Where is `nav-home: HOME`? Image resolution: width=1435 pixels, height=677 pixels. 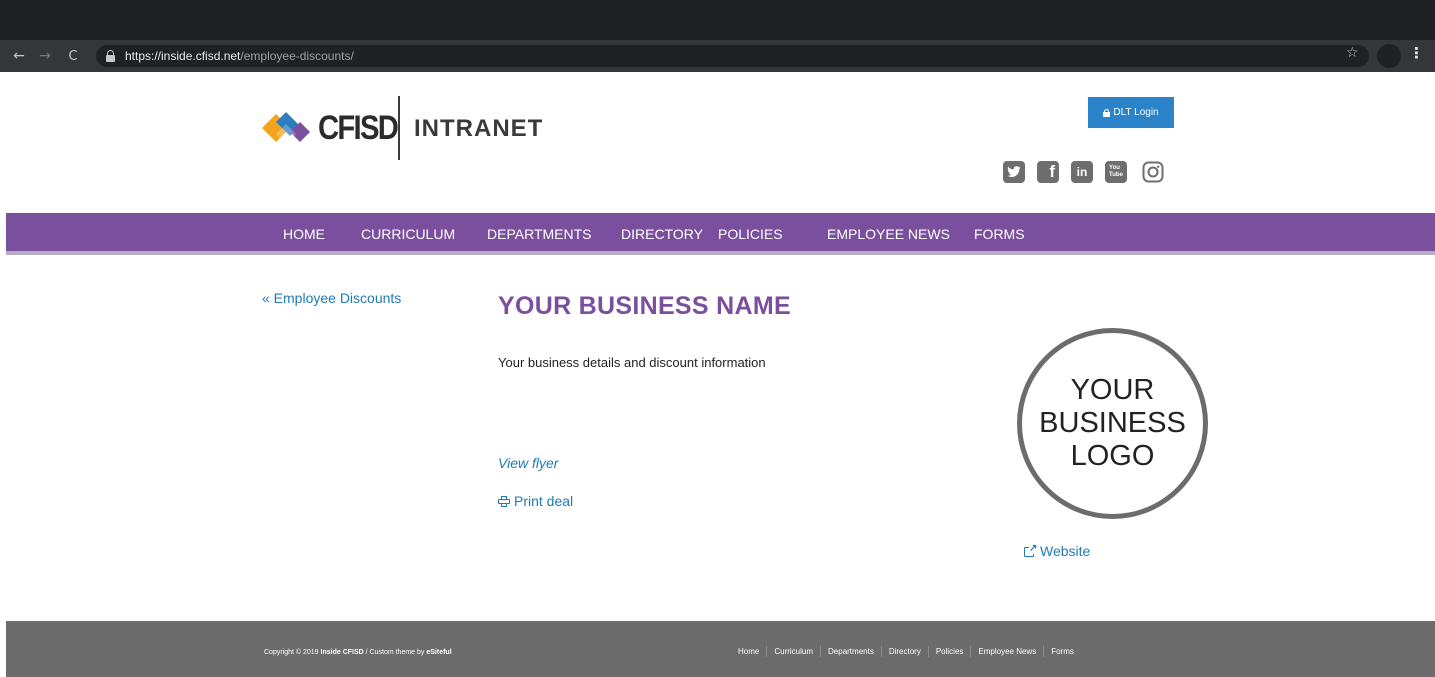 nav-home: HOME is located at coordinates (304, 234).